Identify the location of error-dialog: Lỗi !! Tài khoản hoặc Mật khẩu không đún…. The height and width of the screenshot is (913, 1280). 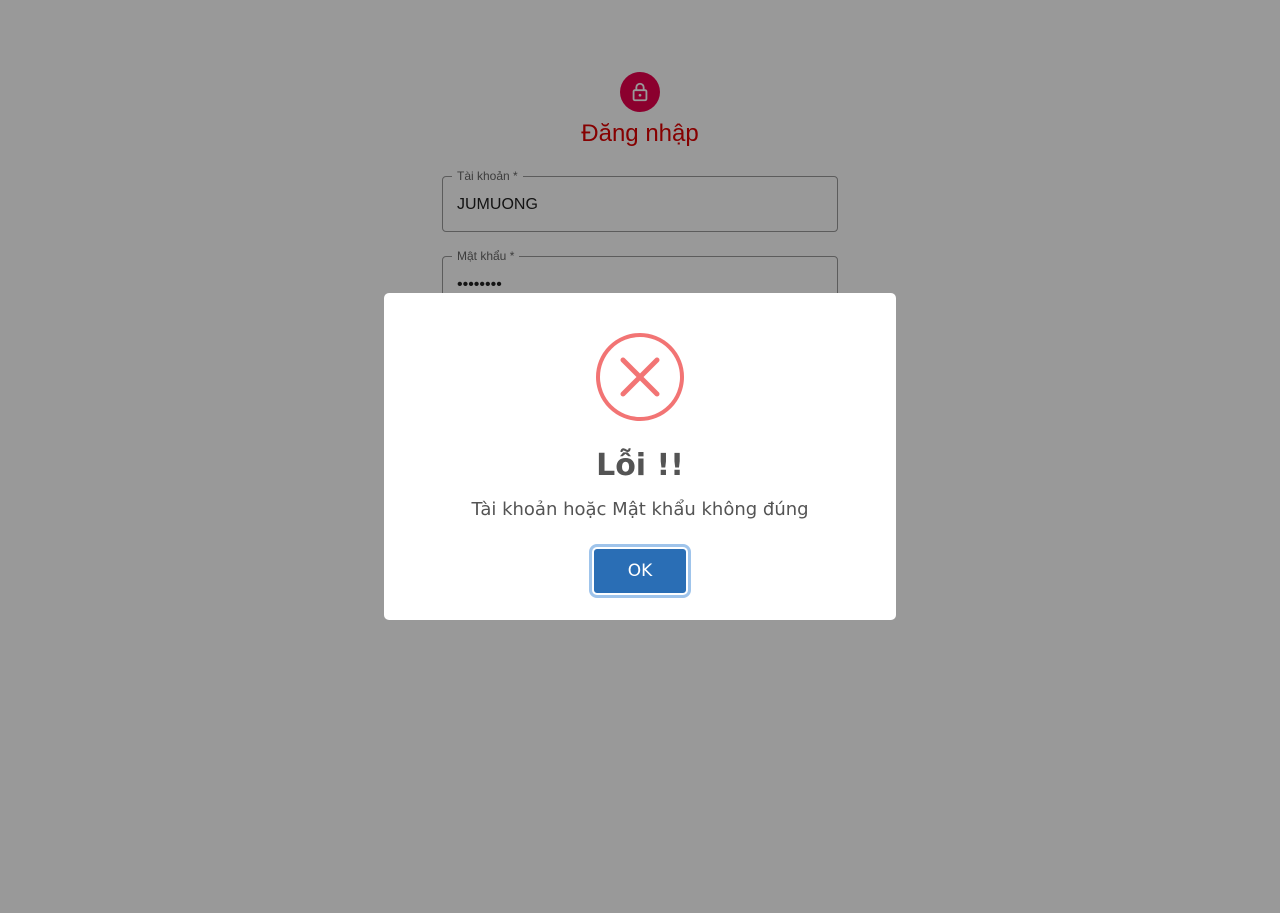
(640, 456).